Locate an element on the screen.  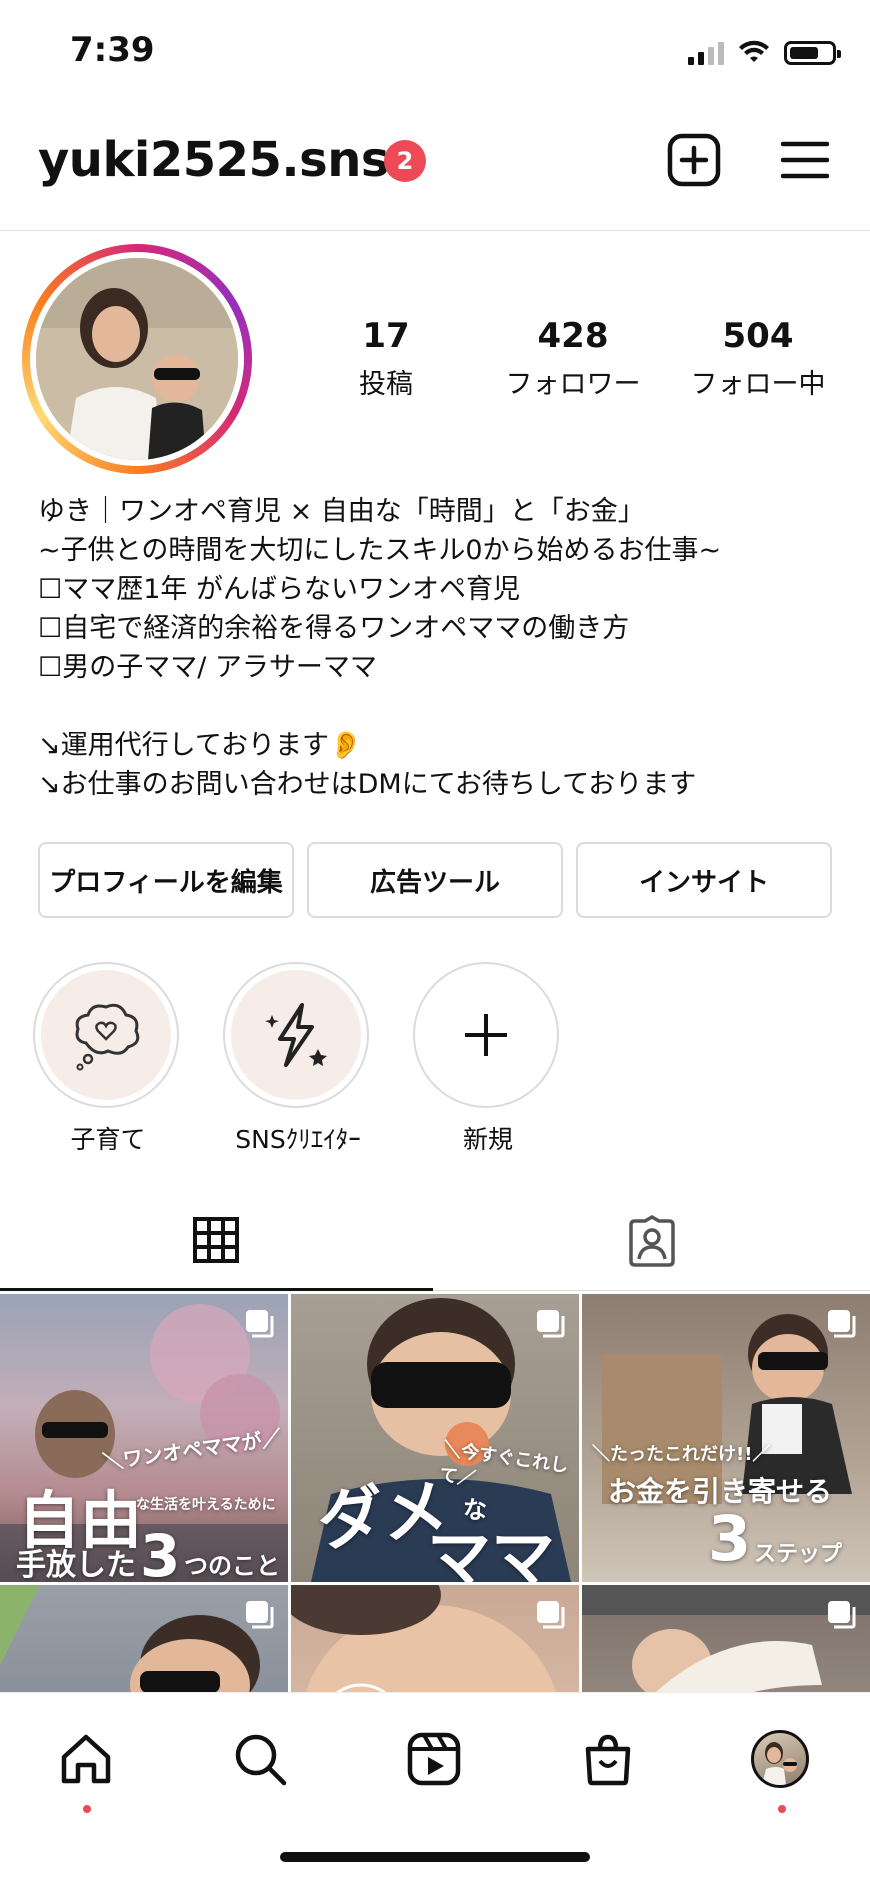
stat-followers-count: 428 is located at coordinates (573, 336).